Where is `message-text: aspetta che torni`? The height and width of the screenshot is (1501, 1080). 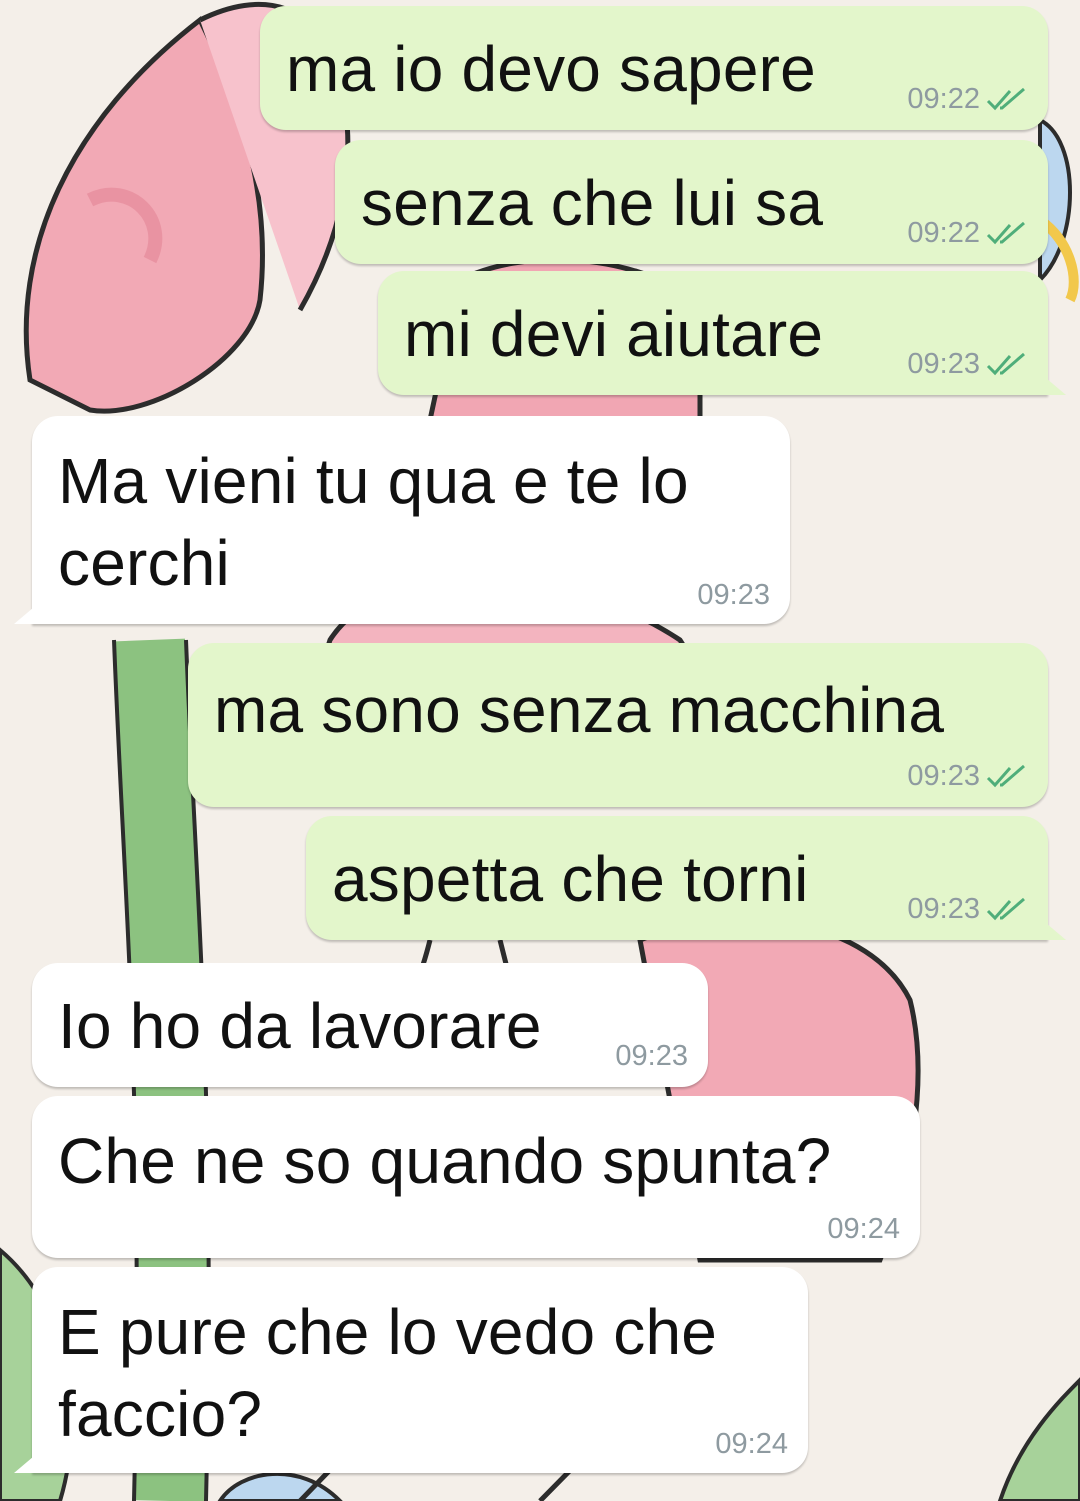
message-text: aspetta che torni is located at coordinates (570, 879).